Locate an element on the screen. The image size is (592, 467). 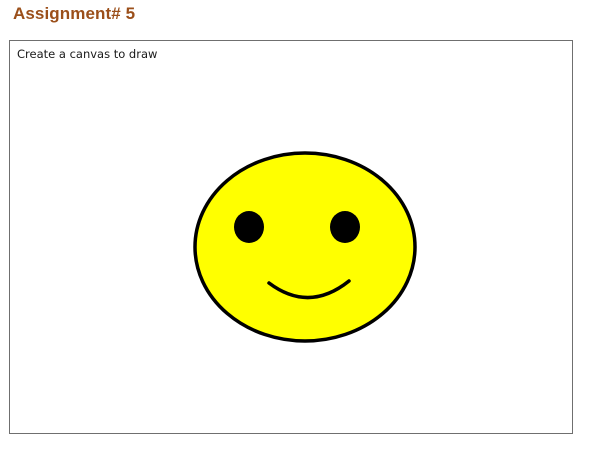
left-eye is located at coordinates (249, 227).